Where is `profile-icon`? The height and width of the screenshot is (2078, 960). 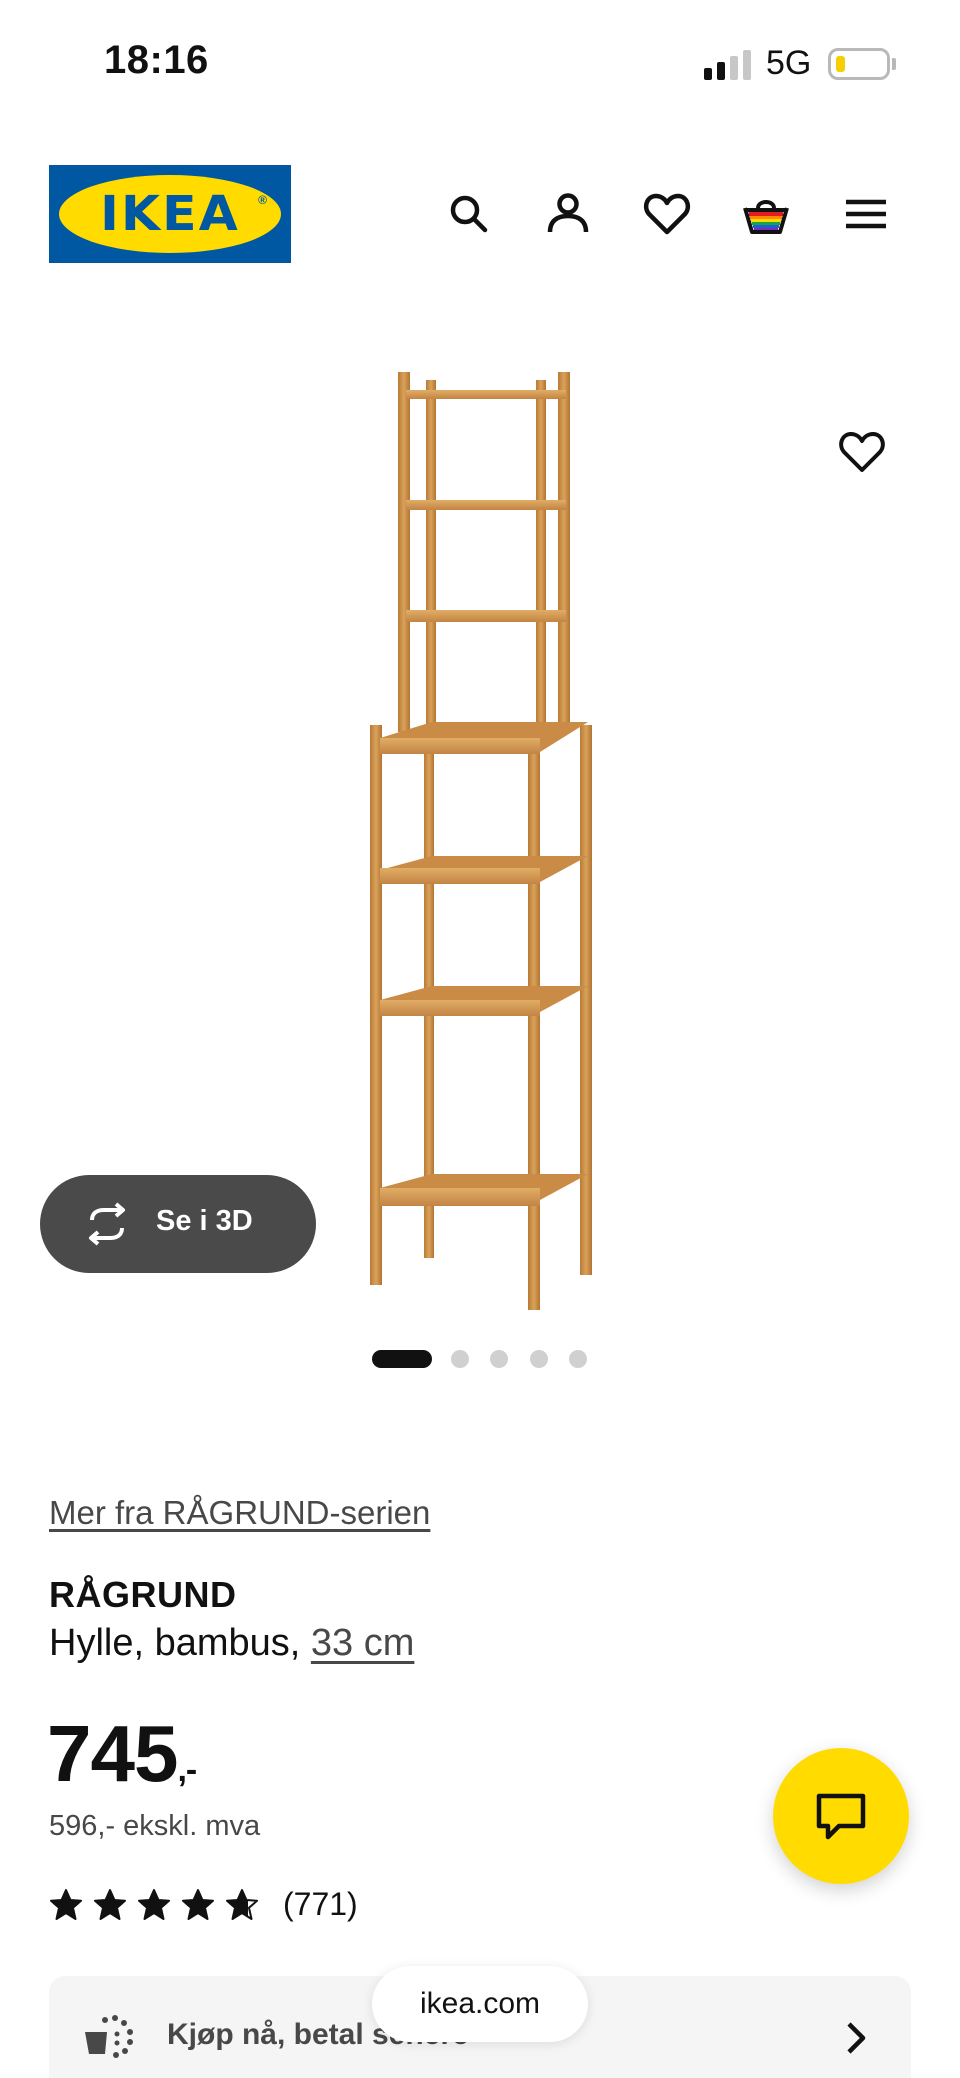 profile-icon is located at coordinates (568, 214).